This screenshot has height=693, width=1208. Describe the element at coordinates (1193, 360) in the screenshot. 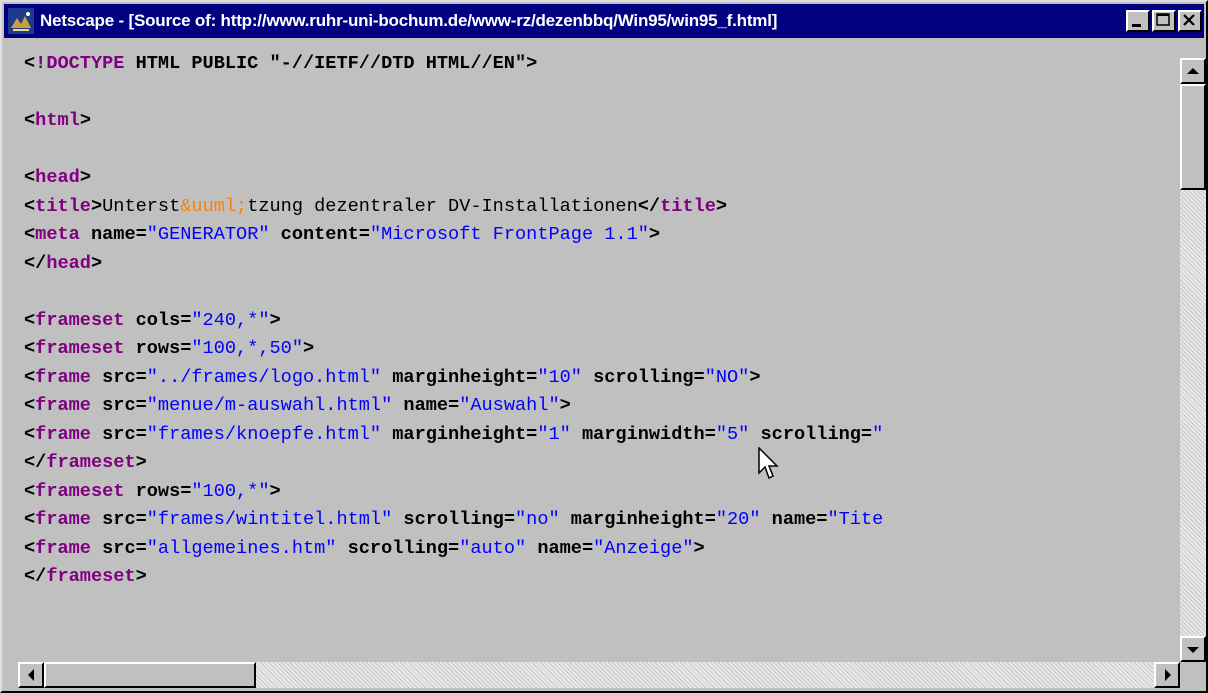

I see `vertical-scrollbar` at that location.